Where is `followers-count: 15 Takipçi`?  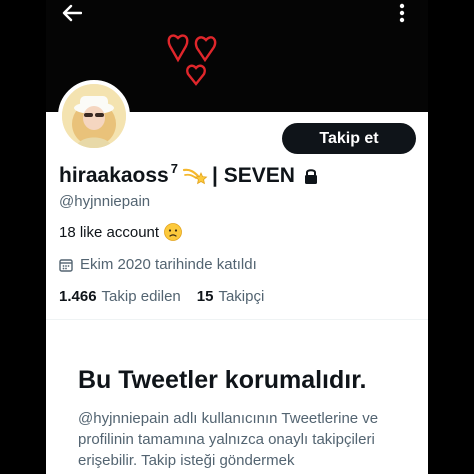
followers-count: 15 Takipçi is located at coordinates (231, 296).